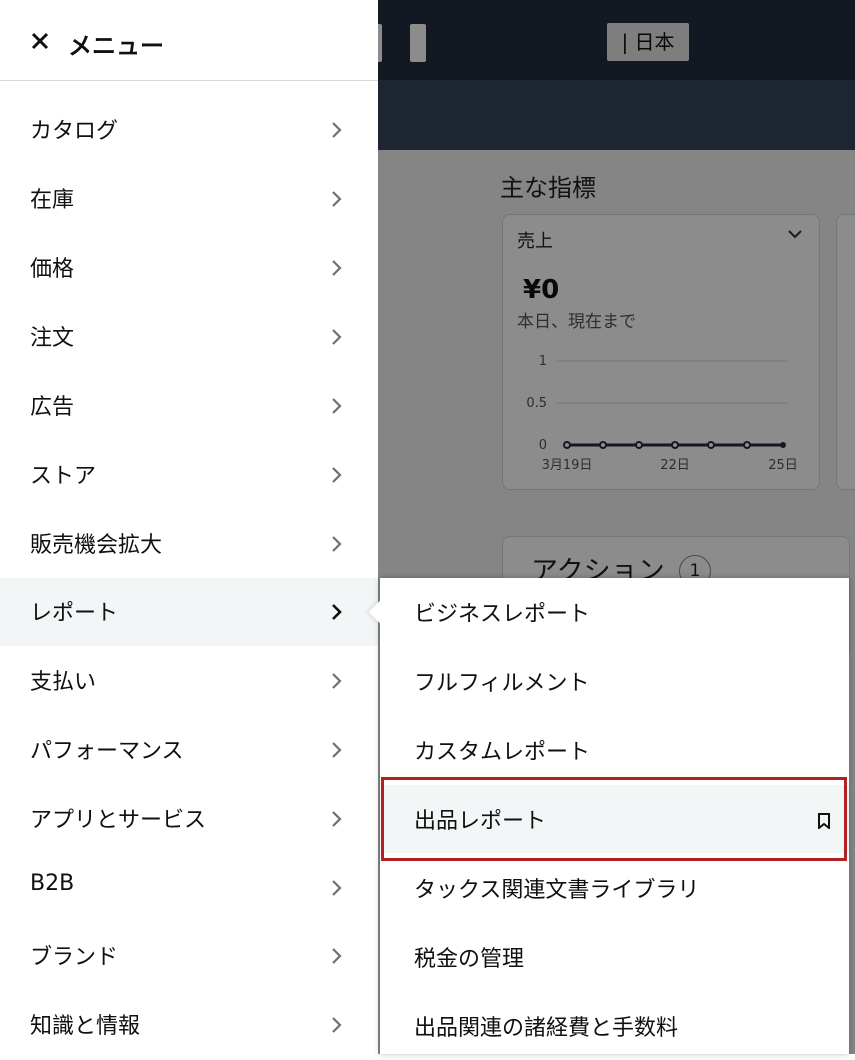  What do you see at coordinates (63, 682) in the screenshot?
I see `menu-item-label: 支払い` at bounding box center [63, 682].